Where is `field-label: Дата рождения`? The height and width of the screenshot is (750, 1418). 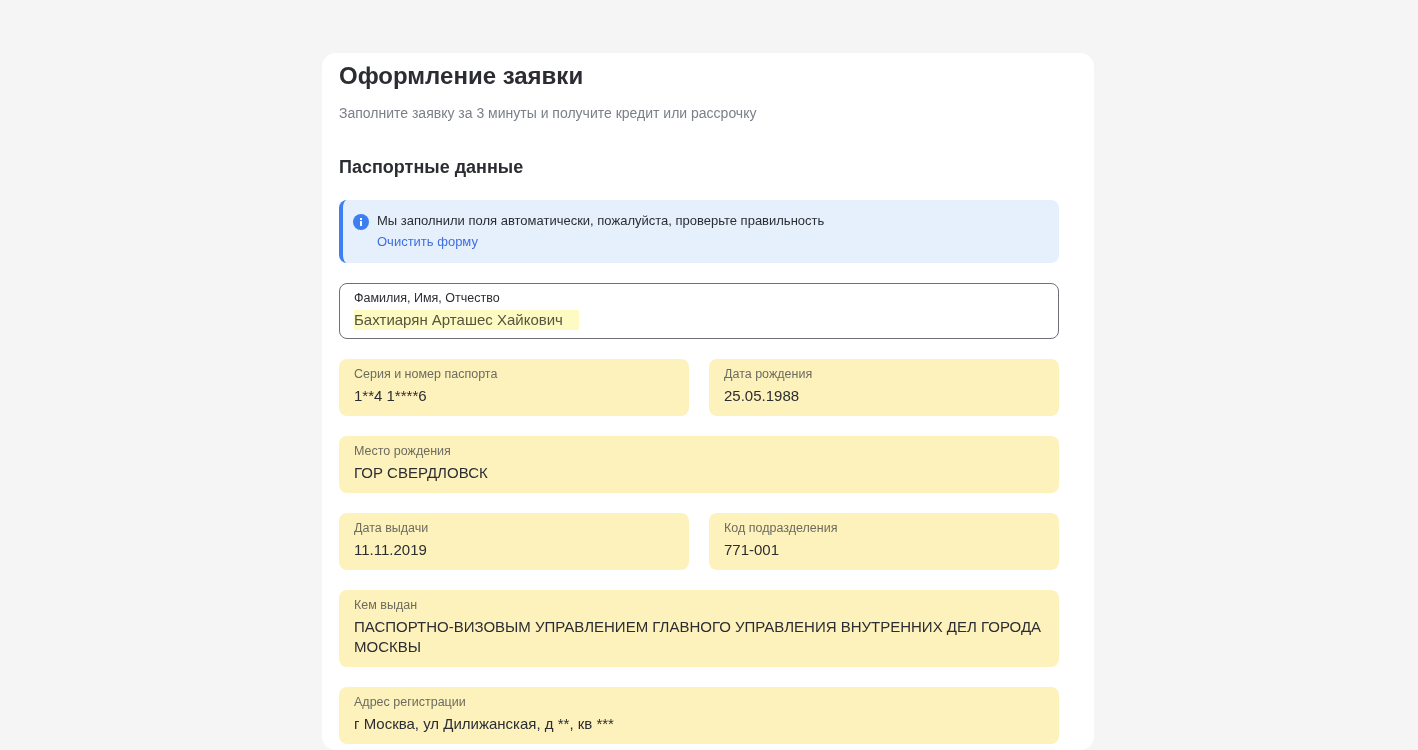
field-label: Дата рождения is located at coordinates (769, 374).